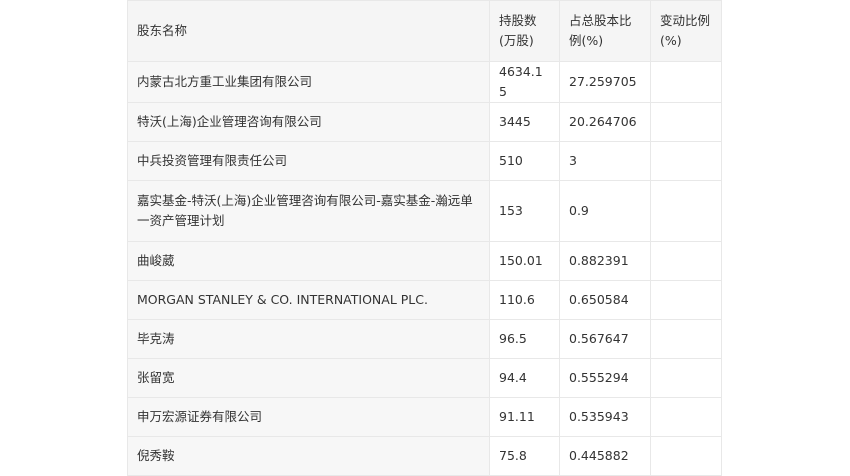 The height and width of the screenshot is (476, 850). What do you see at coordinates (524, 456) in the screenshot?
I see `cell-shares: 75.8` at bounding box center [524, 456].